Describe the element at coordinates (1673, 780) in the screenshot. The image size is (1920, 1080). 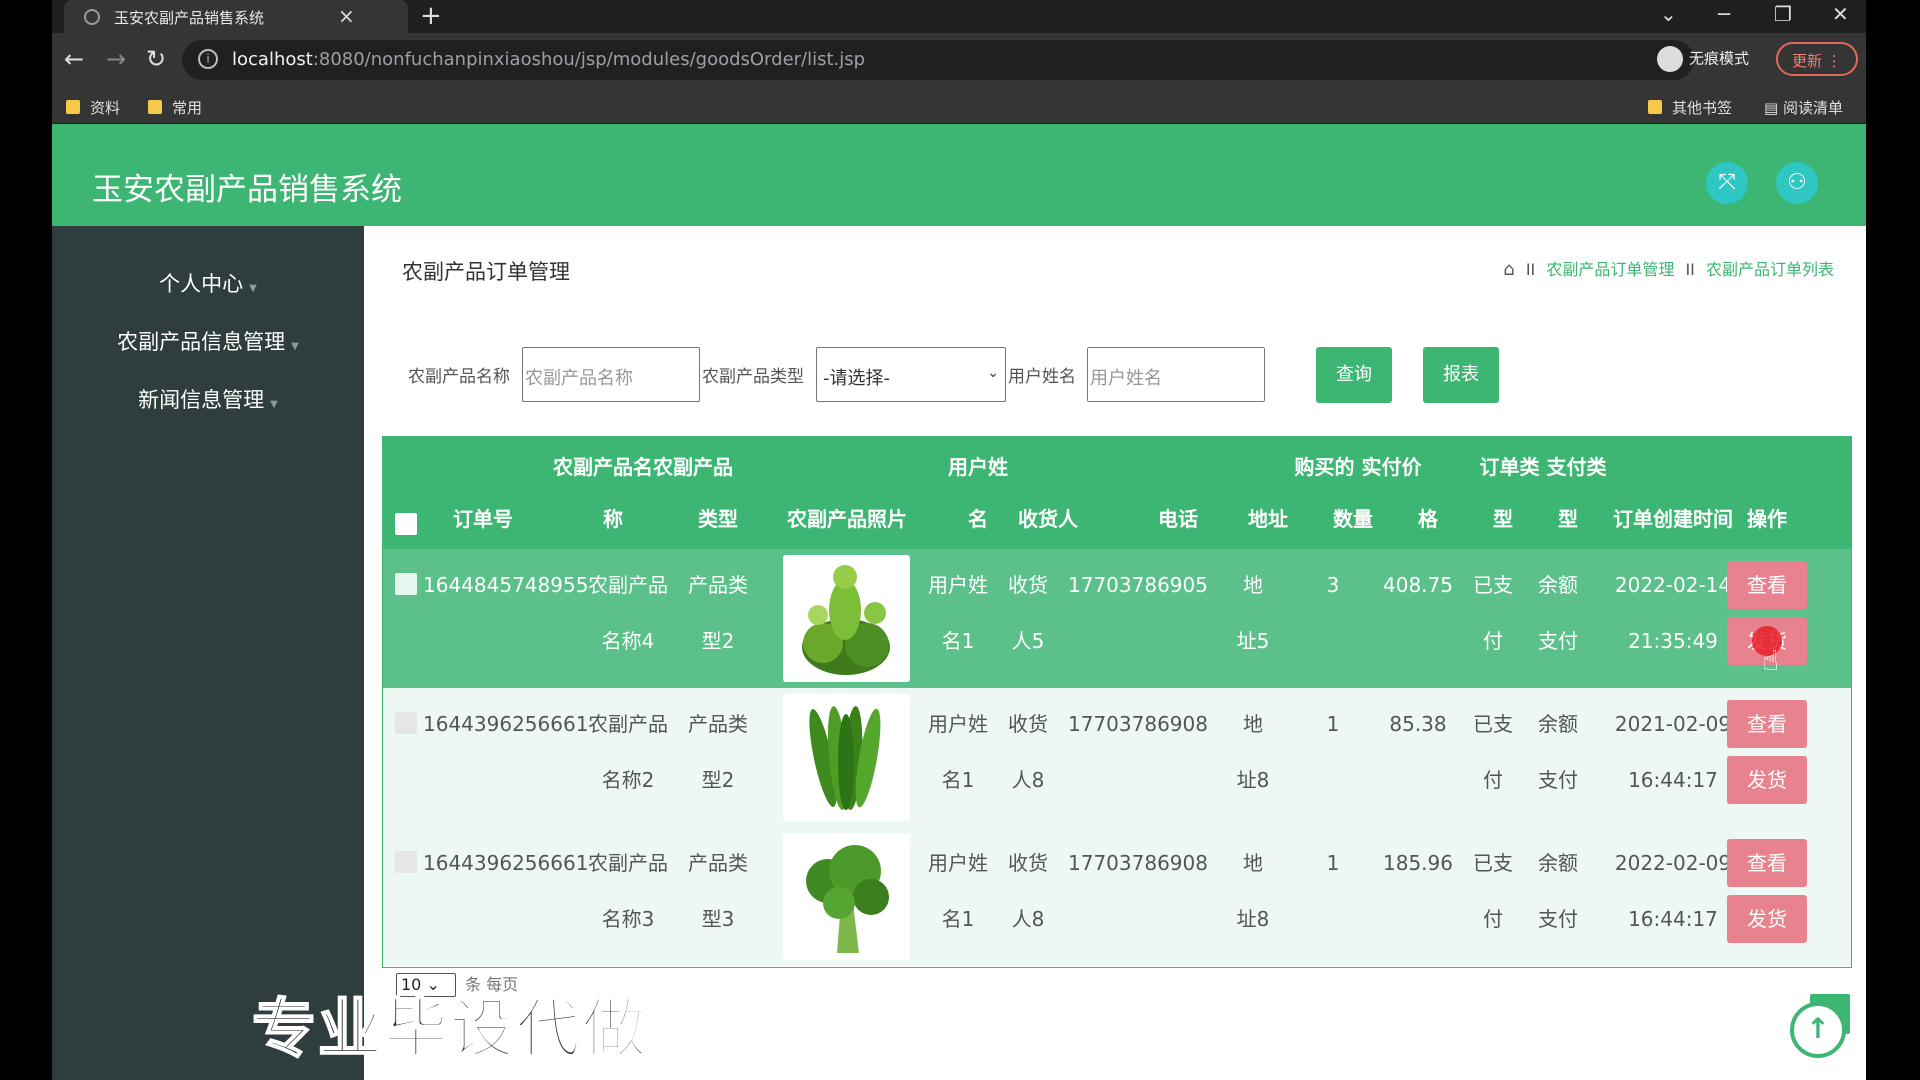
I see `created-time-cell: 16:44:17` at that location.